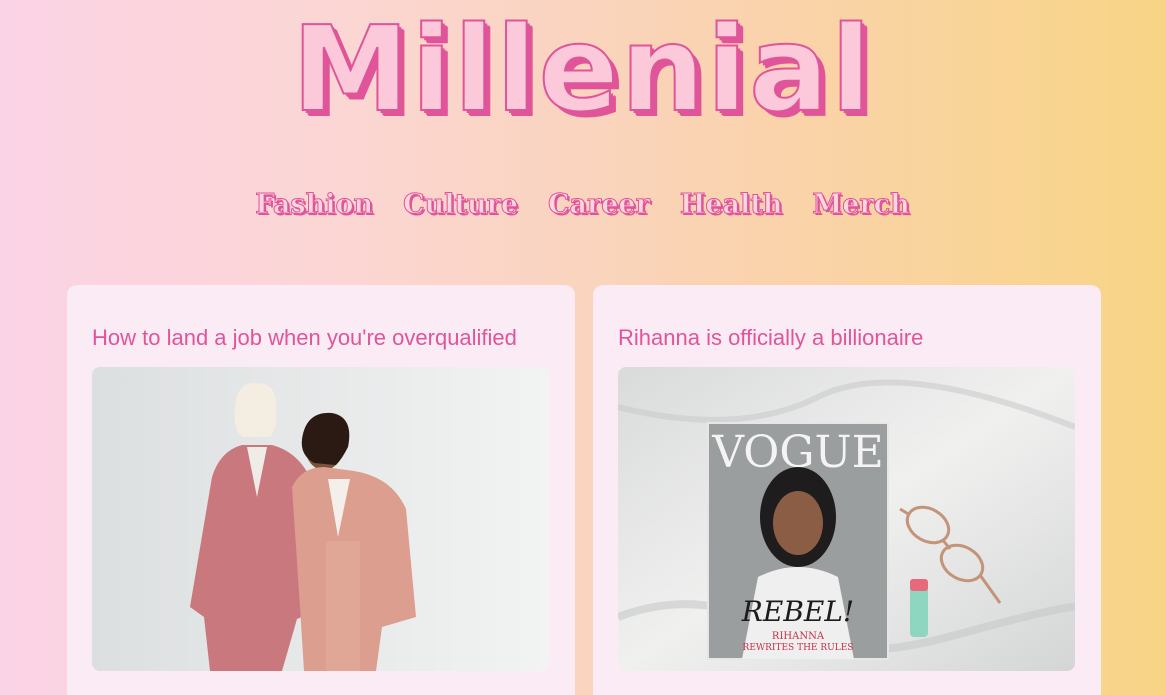 This screenshot has width=1165, height=695. I want to click on main-nav: Fashion Culture Career Health Merch, so click(582, 205).